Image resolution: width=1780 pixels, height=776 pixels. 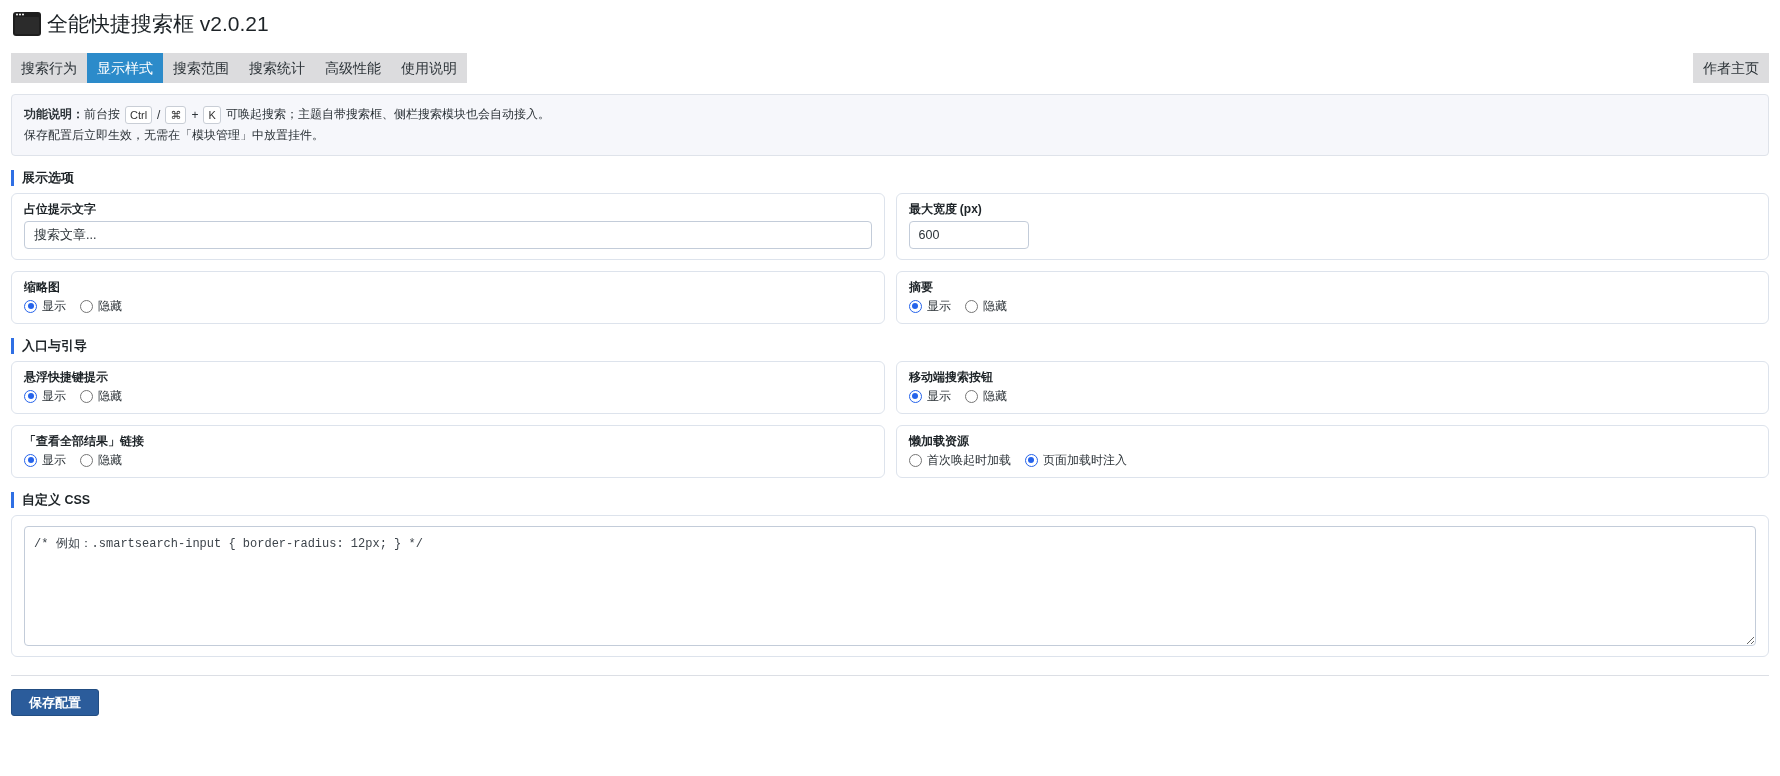 What do you see at coordinates (176, 114) in the screenshot?
I see `key-cap: ⌘` at bounding box center [176, 114].